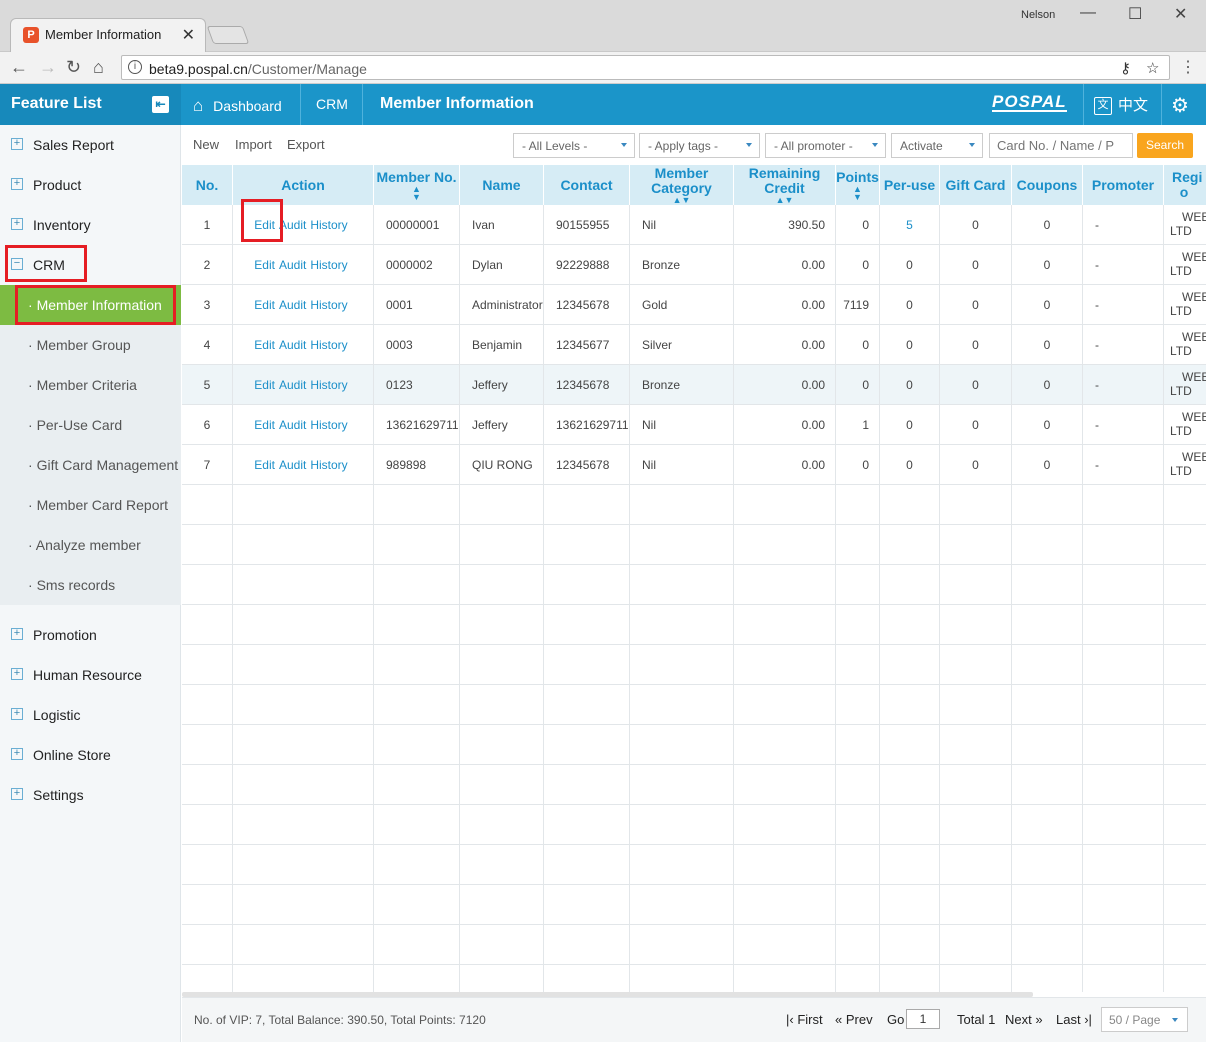 The height and width of the screenshot is (1042, 1206). What do you see at coordinates (206, 144) in the screenshot?
I see `new-button: New` at bounding box center [206, 144].